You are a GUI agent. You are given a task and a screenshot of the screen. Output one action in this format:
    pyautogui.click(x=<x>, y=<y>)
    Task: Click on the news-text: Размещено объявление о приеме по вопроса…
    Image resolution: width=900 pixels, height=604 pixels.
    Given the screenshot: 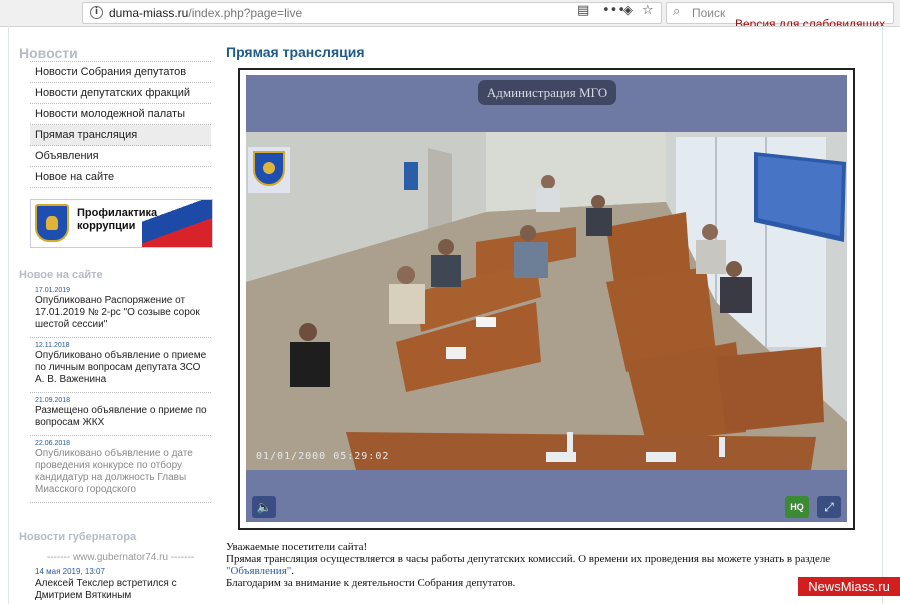 What is the action you would take?
    pyautogui.click(x=123, y=417)
    